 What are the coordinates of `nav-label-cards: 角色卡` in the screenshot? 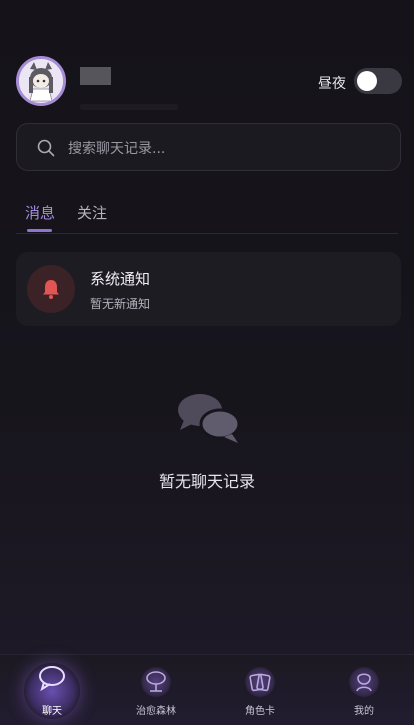 It's located at (260, 711).